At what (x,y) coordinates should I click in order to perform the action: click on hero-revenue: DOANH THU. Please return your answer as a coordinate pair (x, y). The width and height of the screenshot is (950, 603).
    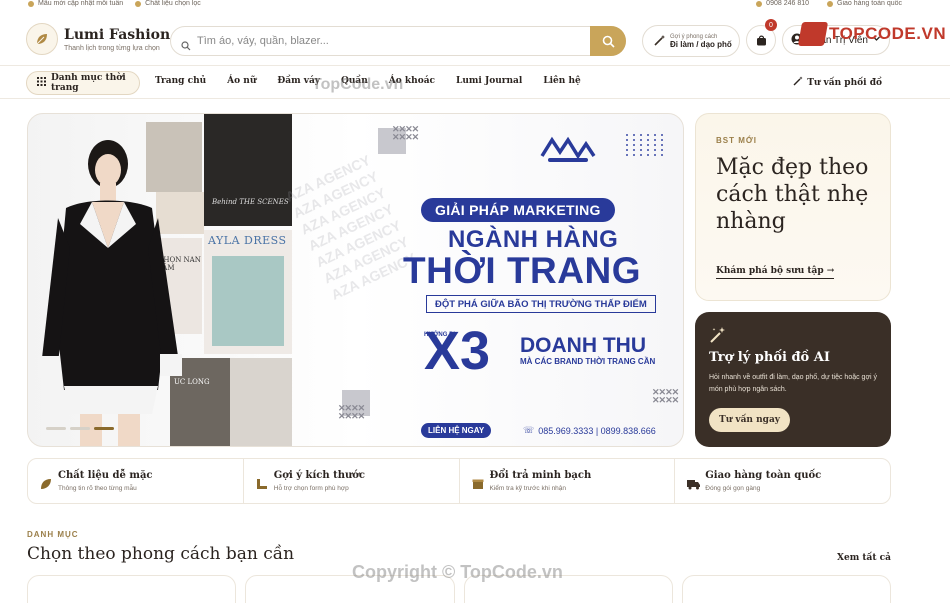
    Looking at the image, I should click on (583, 345).